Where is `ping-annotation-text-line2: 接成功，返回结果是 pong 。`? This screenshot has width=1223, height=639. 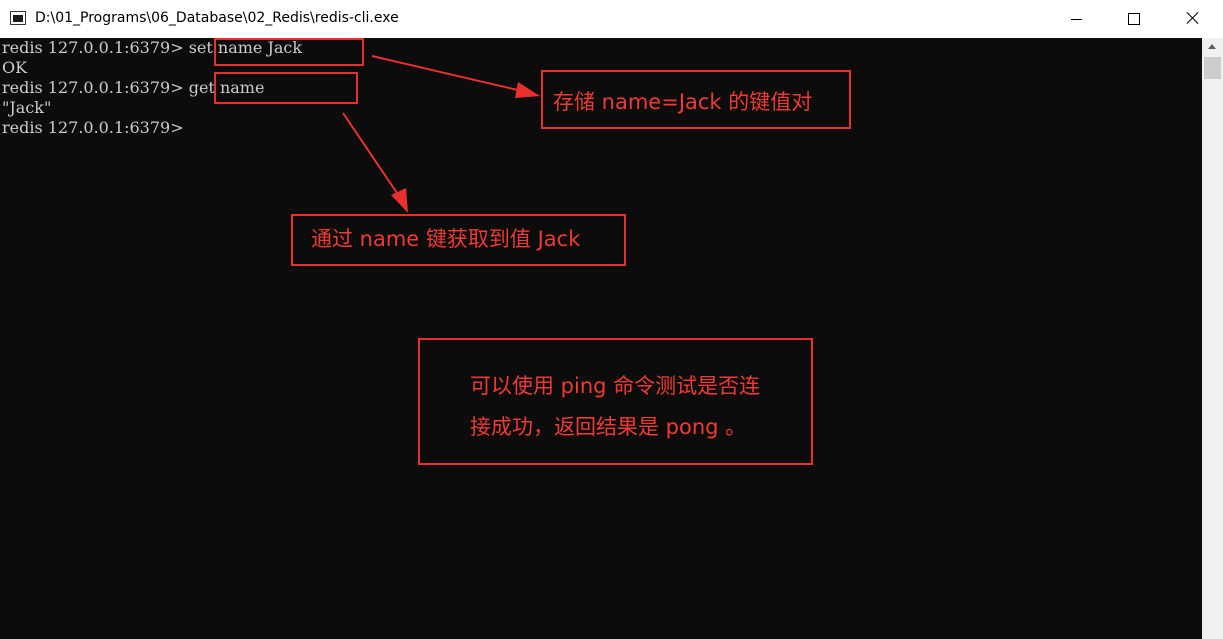 ping-annotation-text-line2: 接成功，返回结果是 pong 。 is located at coordinates (608, 427).